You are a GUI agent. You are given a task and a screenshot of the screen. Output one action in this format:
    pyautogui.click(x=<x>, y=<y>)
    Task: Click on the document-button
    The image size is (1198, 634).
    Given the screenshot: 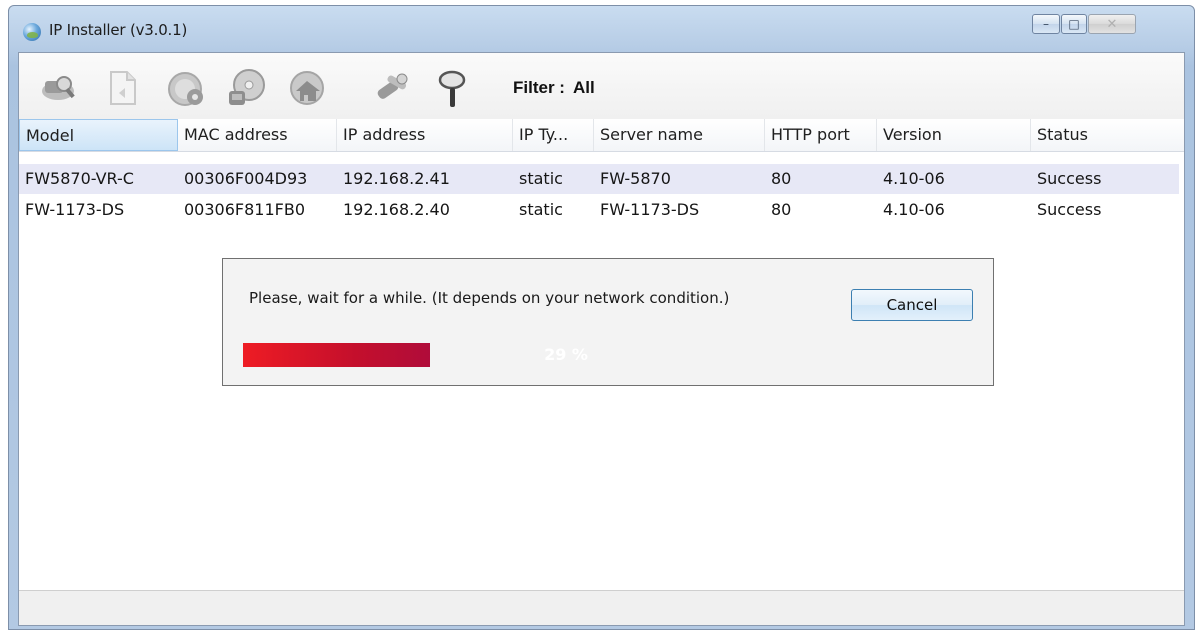 What is the action you would take?
    pyautogui.click(x=122, y=88)
    